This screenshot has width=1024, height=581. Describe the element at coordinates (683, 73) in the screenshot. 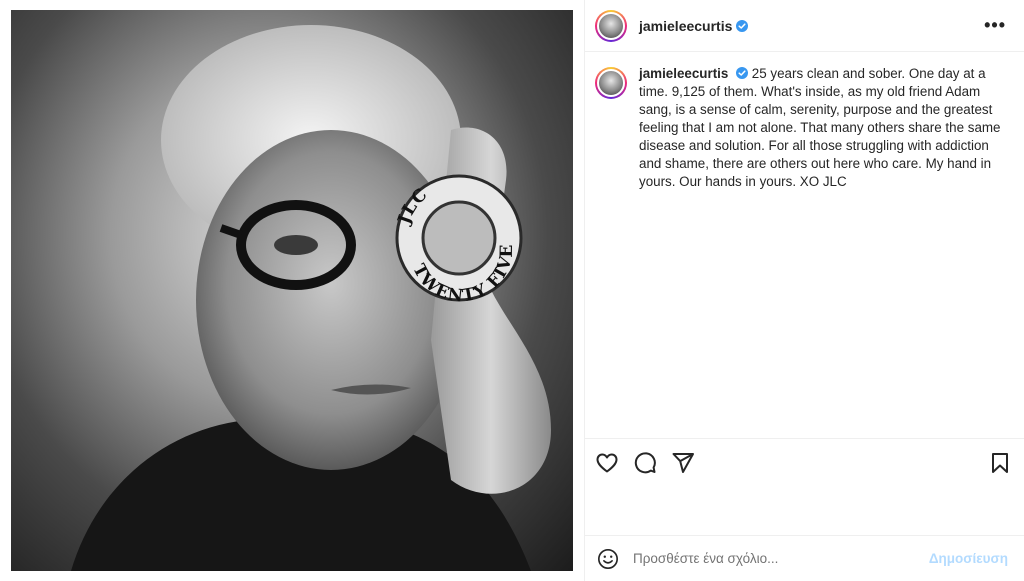

I see `caption-username: jamieleecurtis` at that location.